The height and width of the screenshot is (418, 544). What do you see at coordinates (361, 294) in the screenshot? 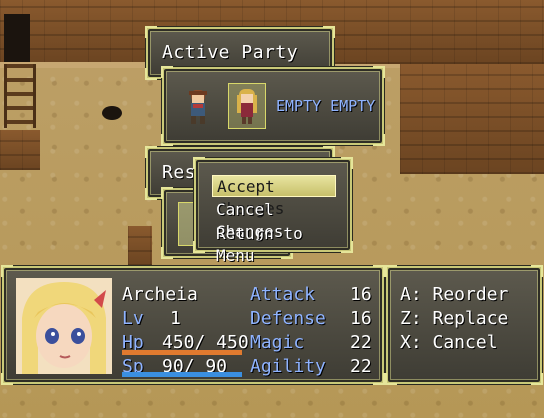
I see `stat-value-attack: 16` at bounding box center [361, 294].